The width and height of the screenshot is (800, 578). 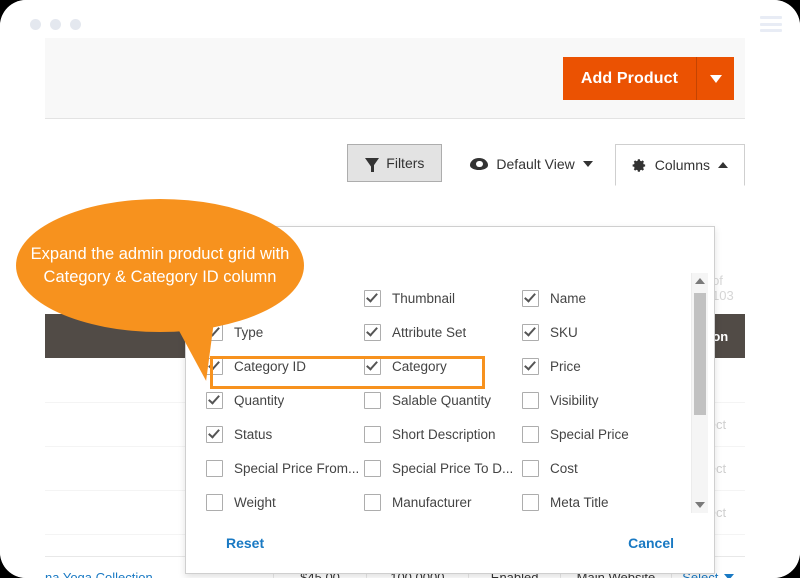 I want to click on column-checkbox-item: Category, so click(x=443, y=366).